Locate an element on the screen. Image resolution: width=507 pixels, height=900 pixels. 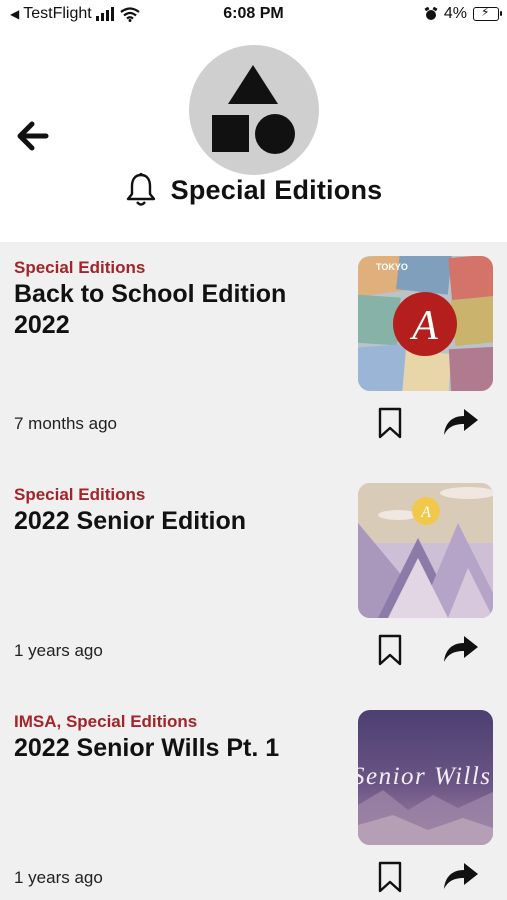
thumbnail-caption: Senior Wills is located at coordinates (425, 776).